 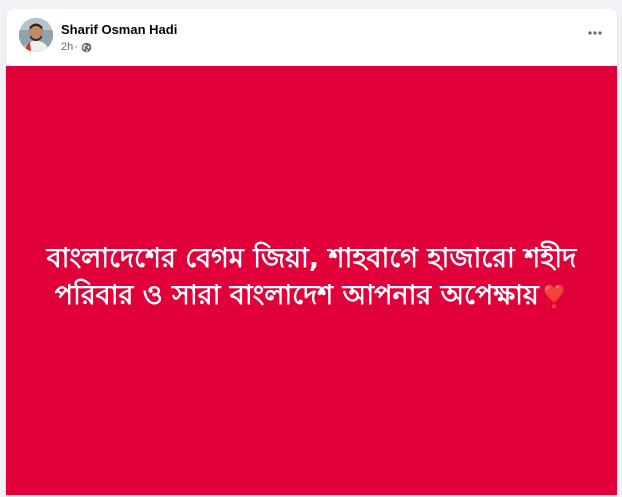 What do you see at coordinates (86, 47) in the screenshot?
I see `globe-icon` at bounding box center [86, 47].